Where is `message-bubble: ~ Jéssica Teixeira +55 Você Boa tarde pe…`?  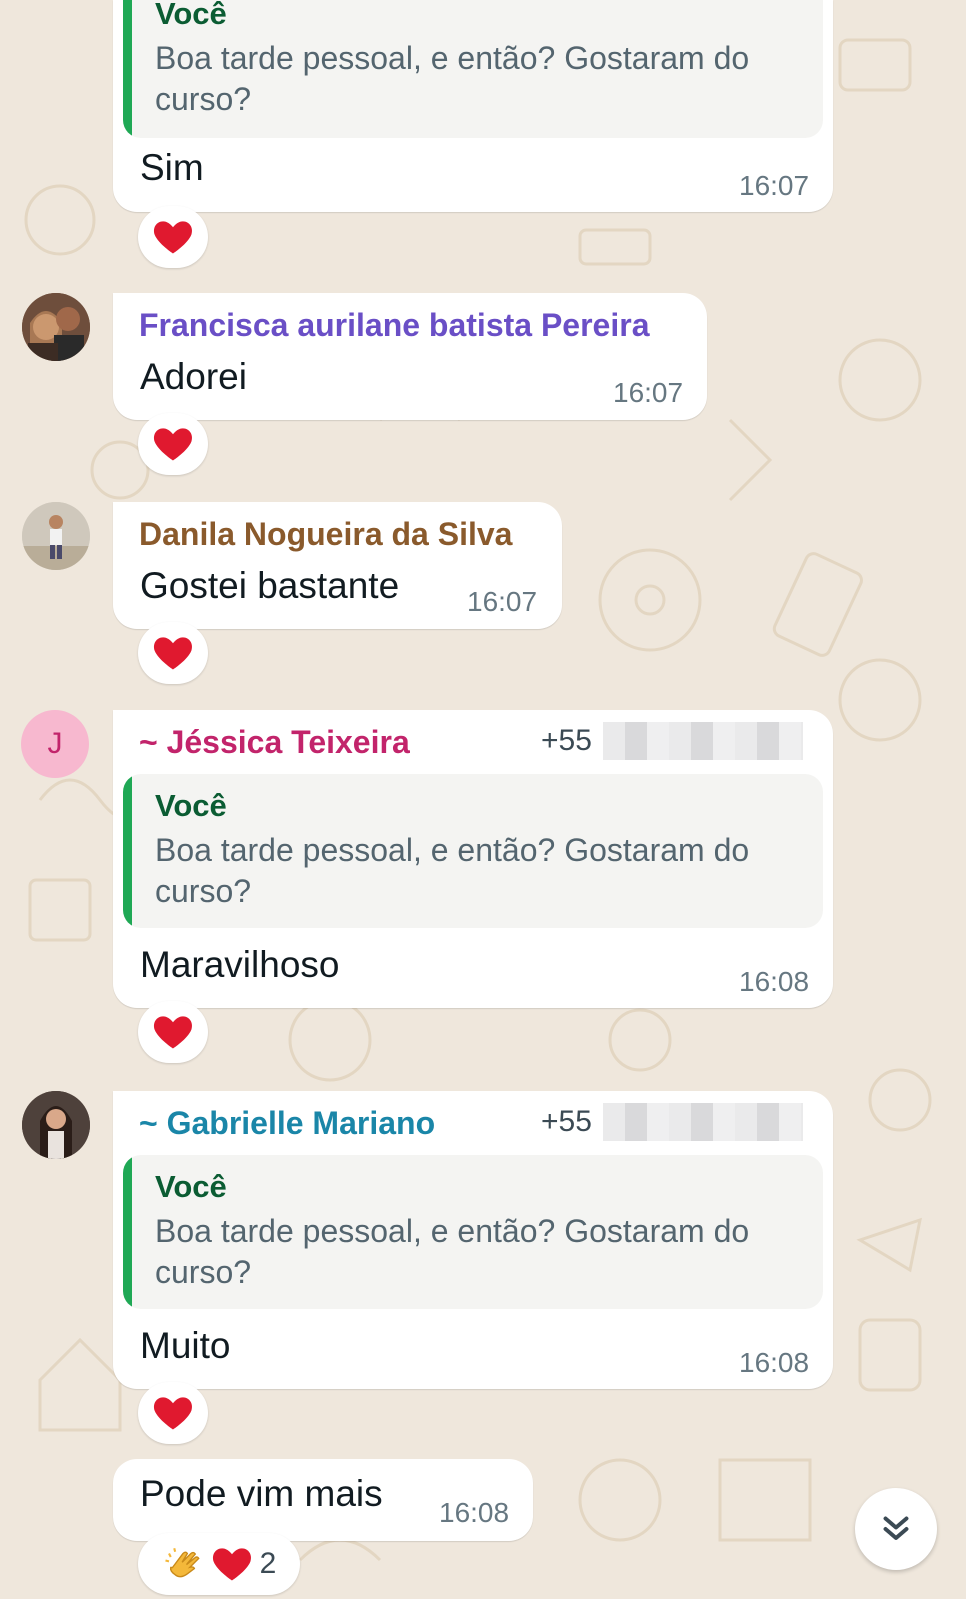
message-bubble: ~ Jéssica Teixeira +55 Você Boa tarde pe… is located at coordinates (473, 859).